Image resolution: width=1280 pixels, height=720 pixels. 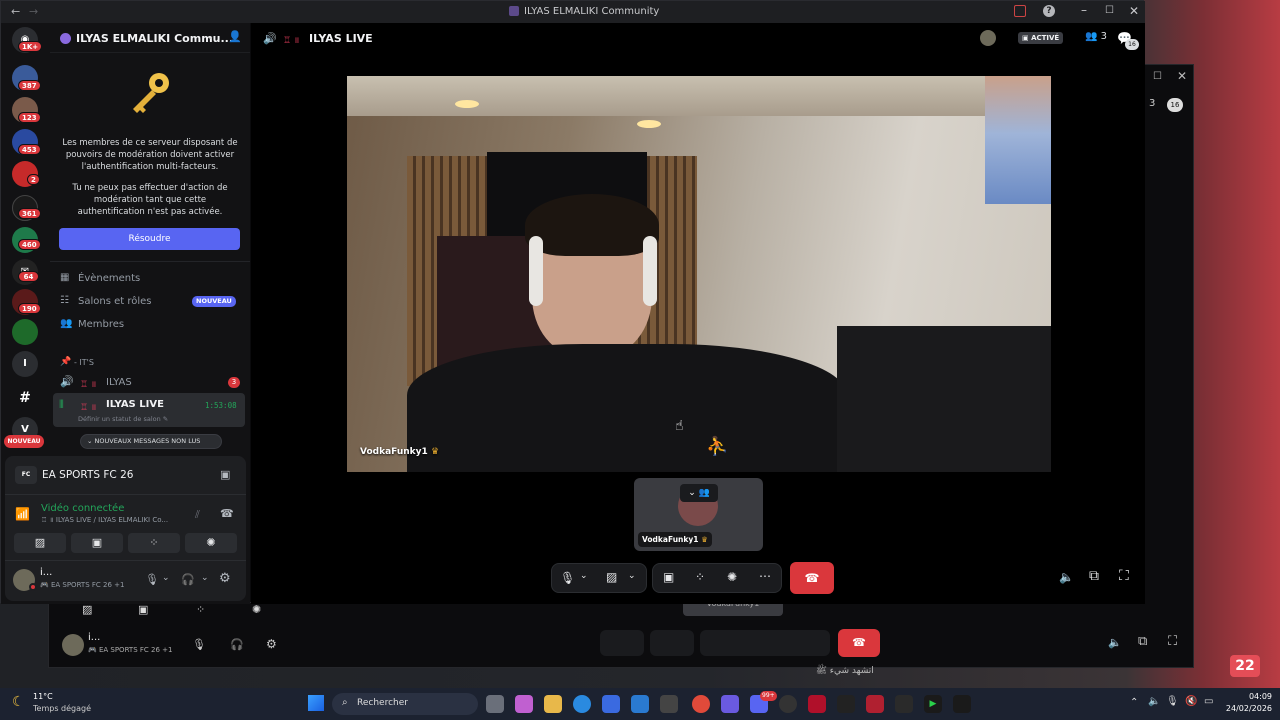 I want to click on noise-suppression-icon: ⫽, so click(x=197, y=515).